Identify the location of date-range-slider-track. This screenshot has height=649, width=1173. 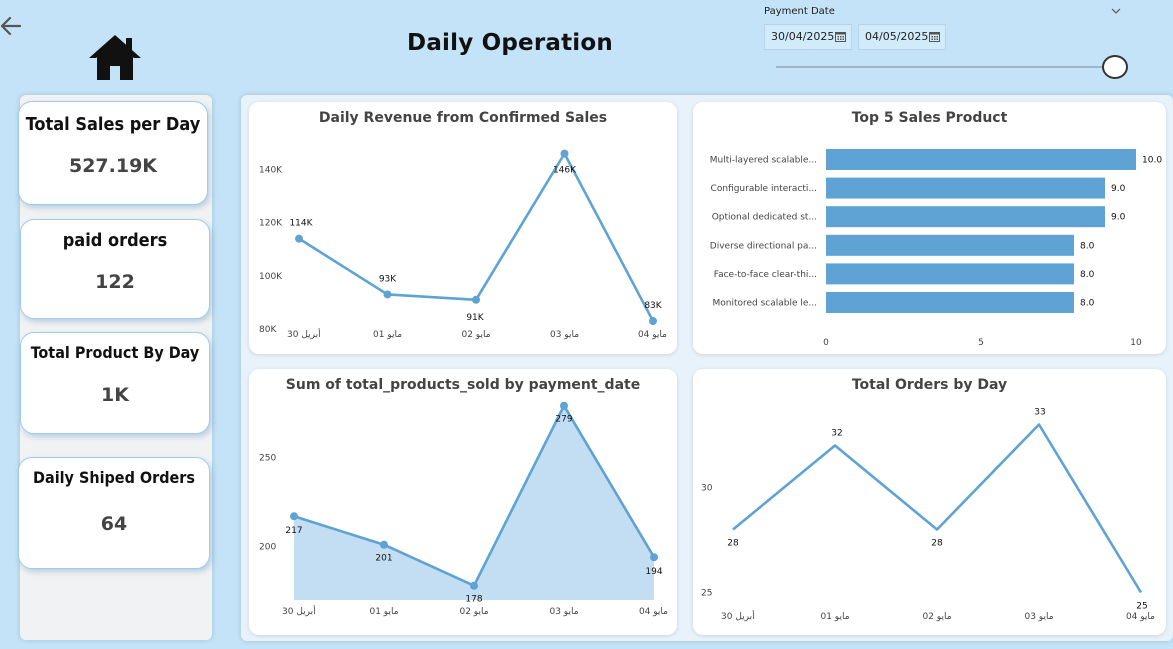
(946, 67).